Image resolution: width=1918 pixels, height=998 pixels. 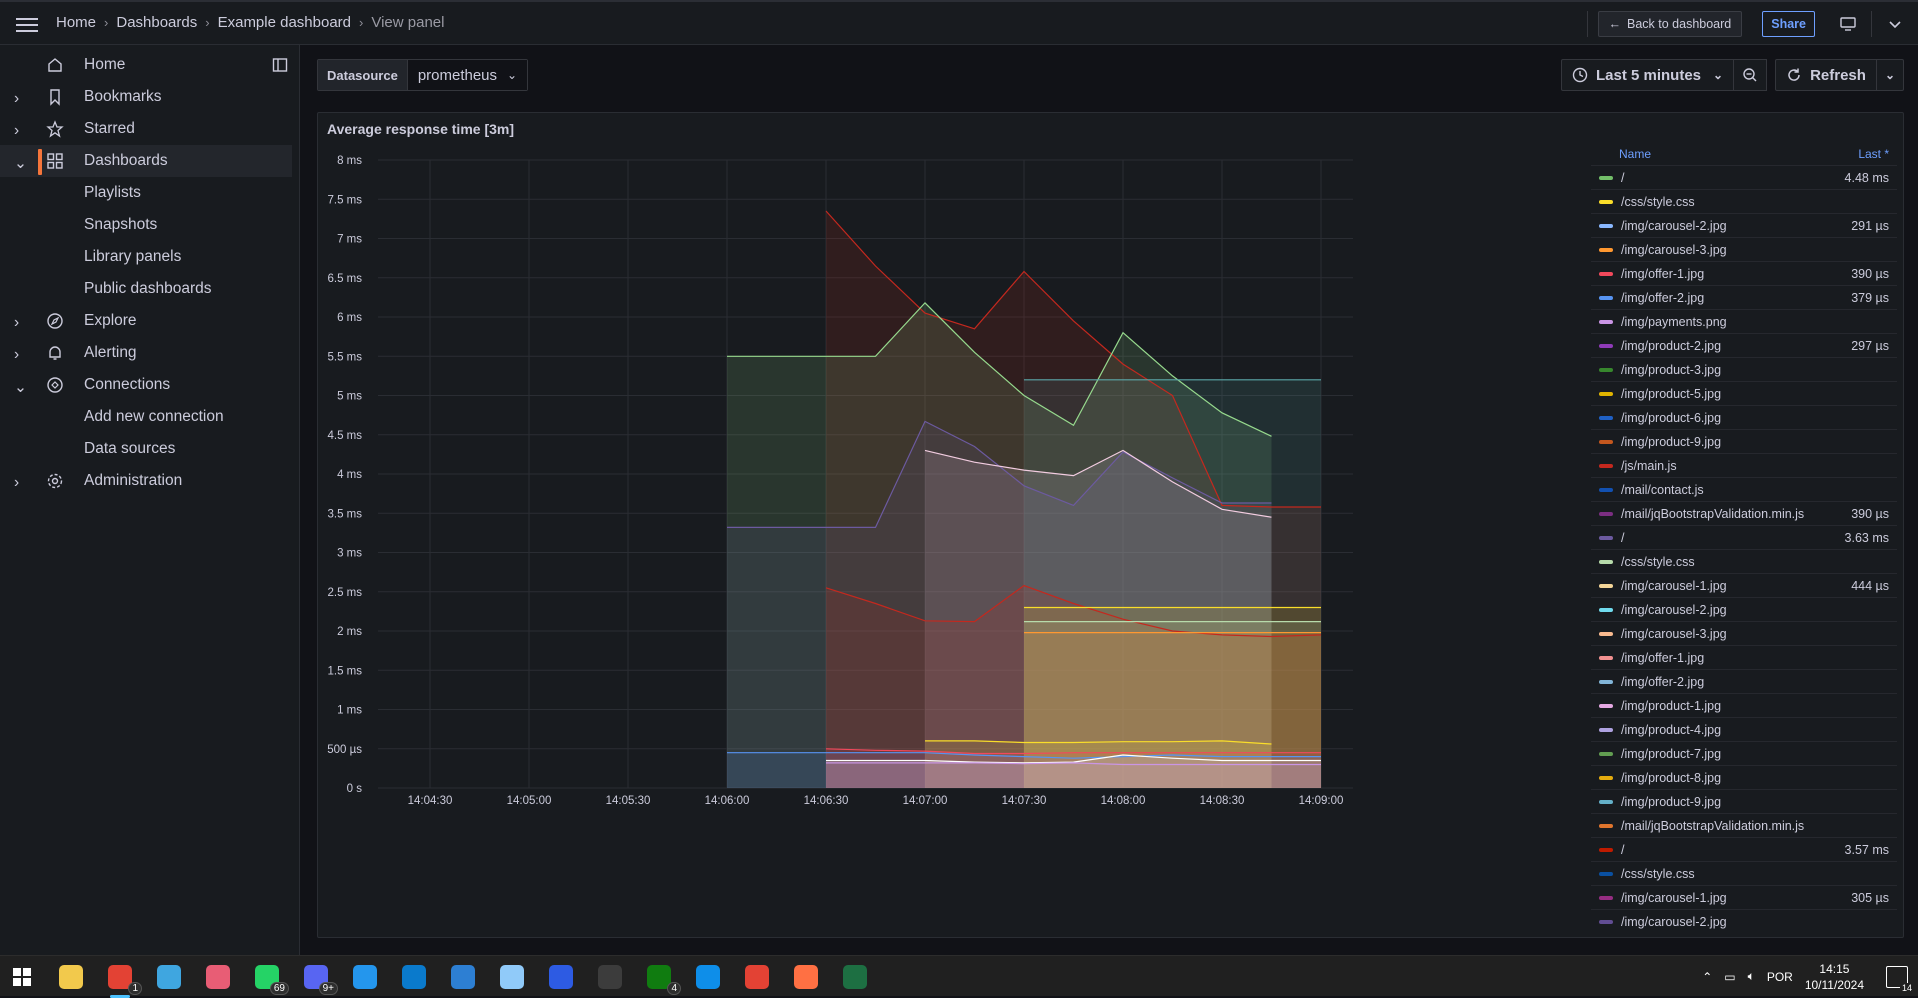 What do you see at coordinates (1826, 75) in the screenshot?
I see `refresh-button: Refresh` at bounding box center [1826, 75].